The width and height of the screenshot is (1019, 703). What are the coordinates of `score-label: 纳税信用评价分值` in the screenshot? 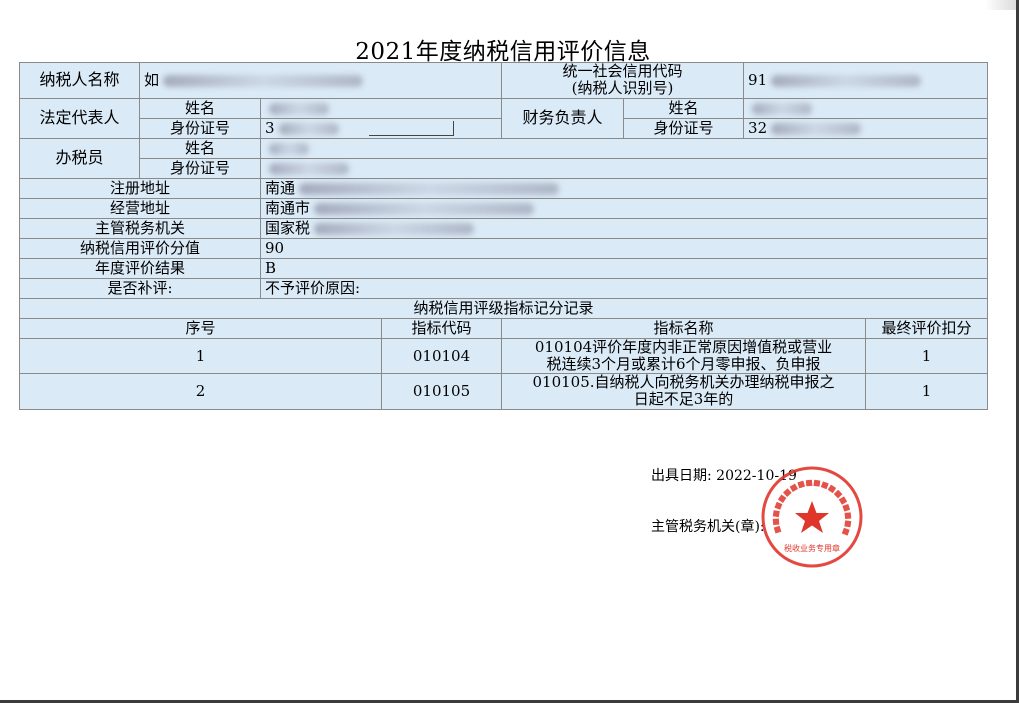 It's located at (140, 248).